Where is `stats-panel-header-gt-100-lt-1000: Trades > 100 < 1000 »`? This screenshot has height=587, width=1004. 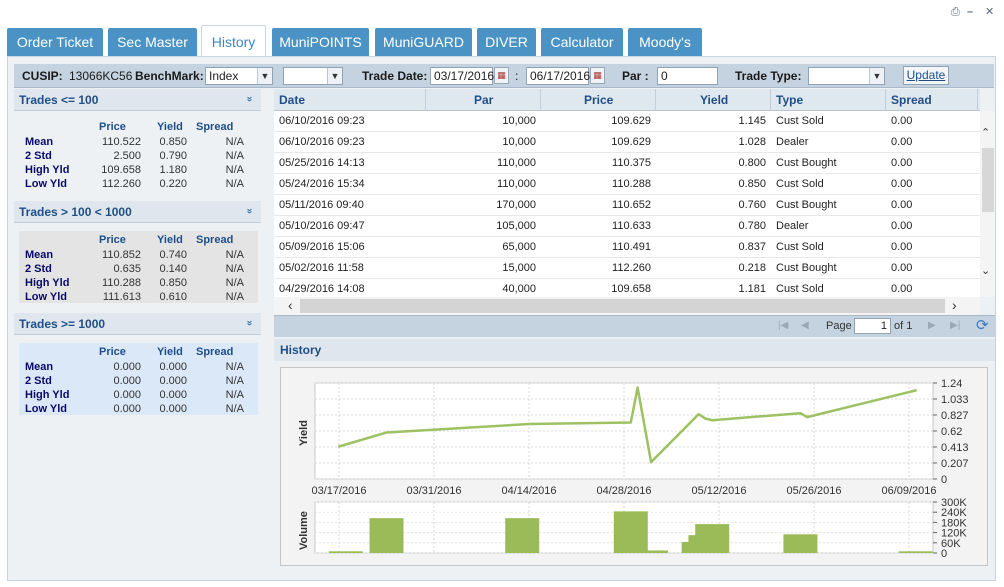
stats-panel-header-gt-100-lt-1000: Trades > 100 < 1000 » is located at coordinates (137, 212).